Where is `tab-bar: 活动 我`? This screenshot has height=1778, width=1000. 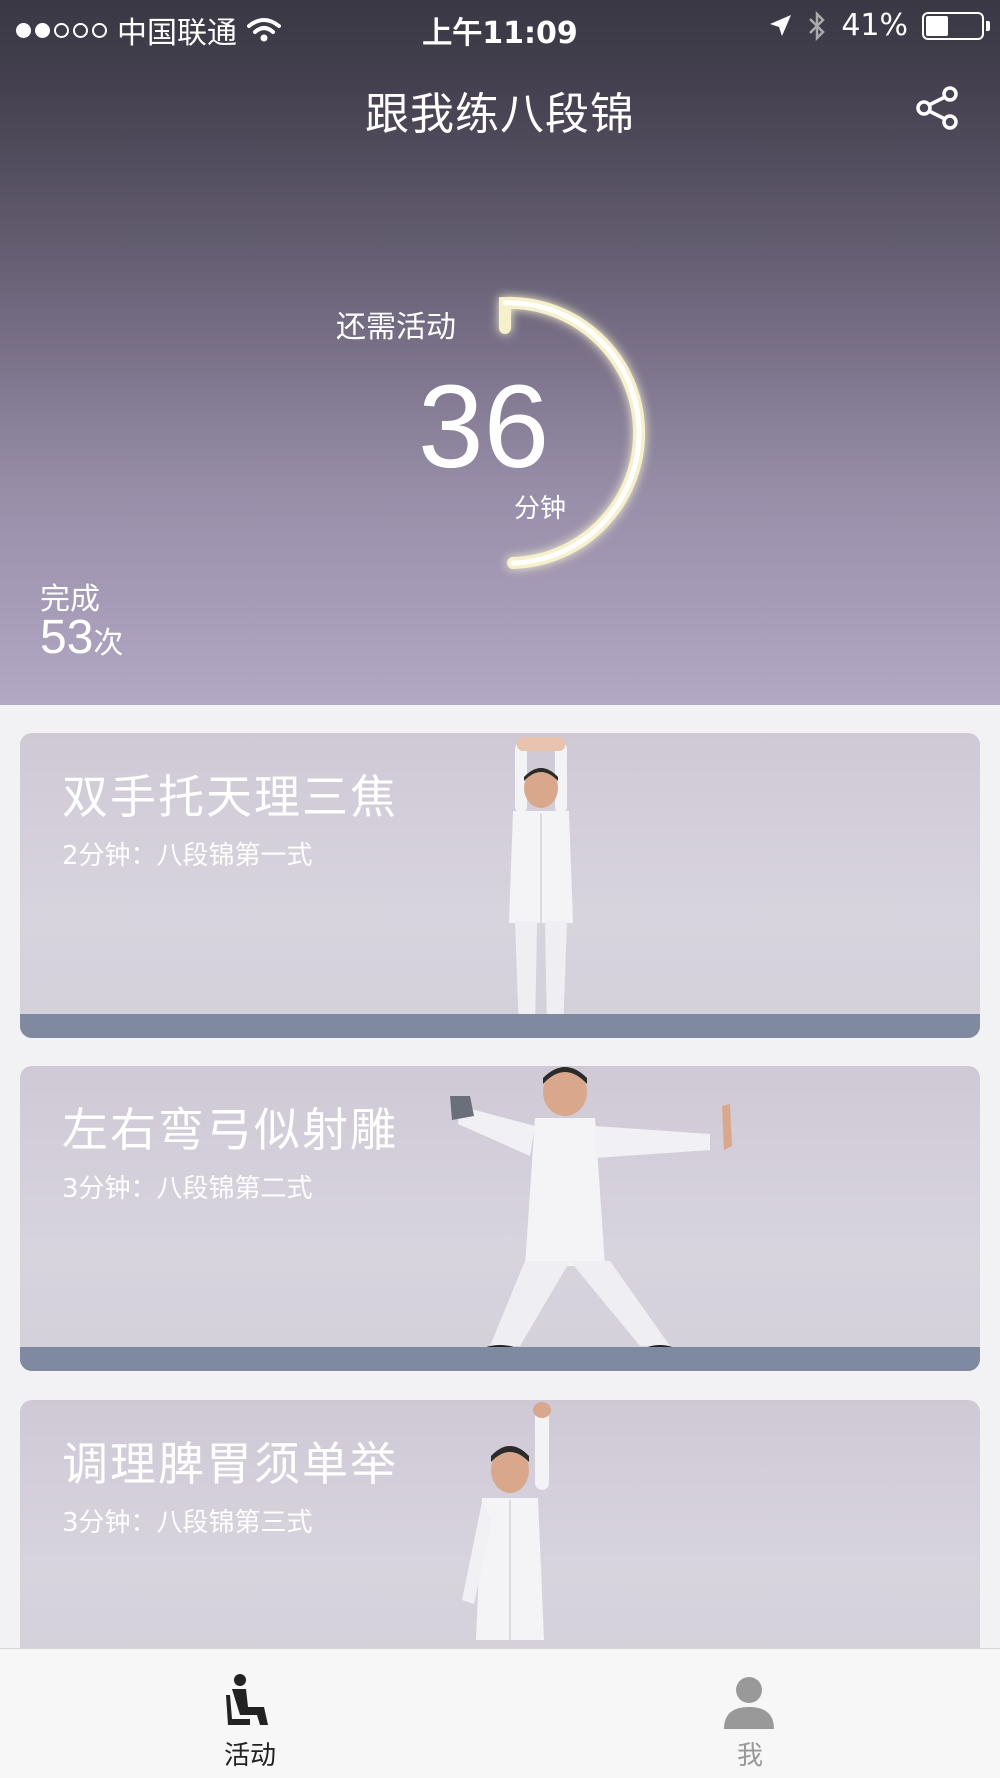 tab-bar: 活动 我 is located at coordinates (500, 1713).